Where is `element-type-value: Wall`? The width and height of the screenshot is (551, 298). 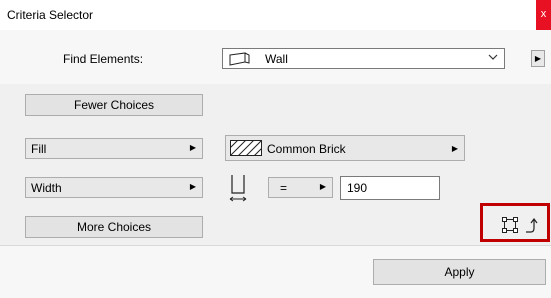
element-type-value: Wall is located at coordinates (276, 59).